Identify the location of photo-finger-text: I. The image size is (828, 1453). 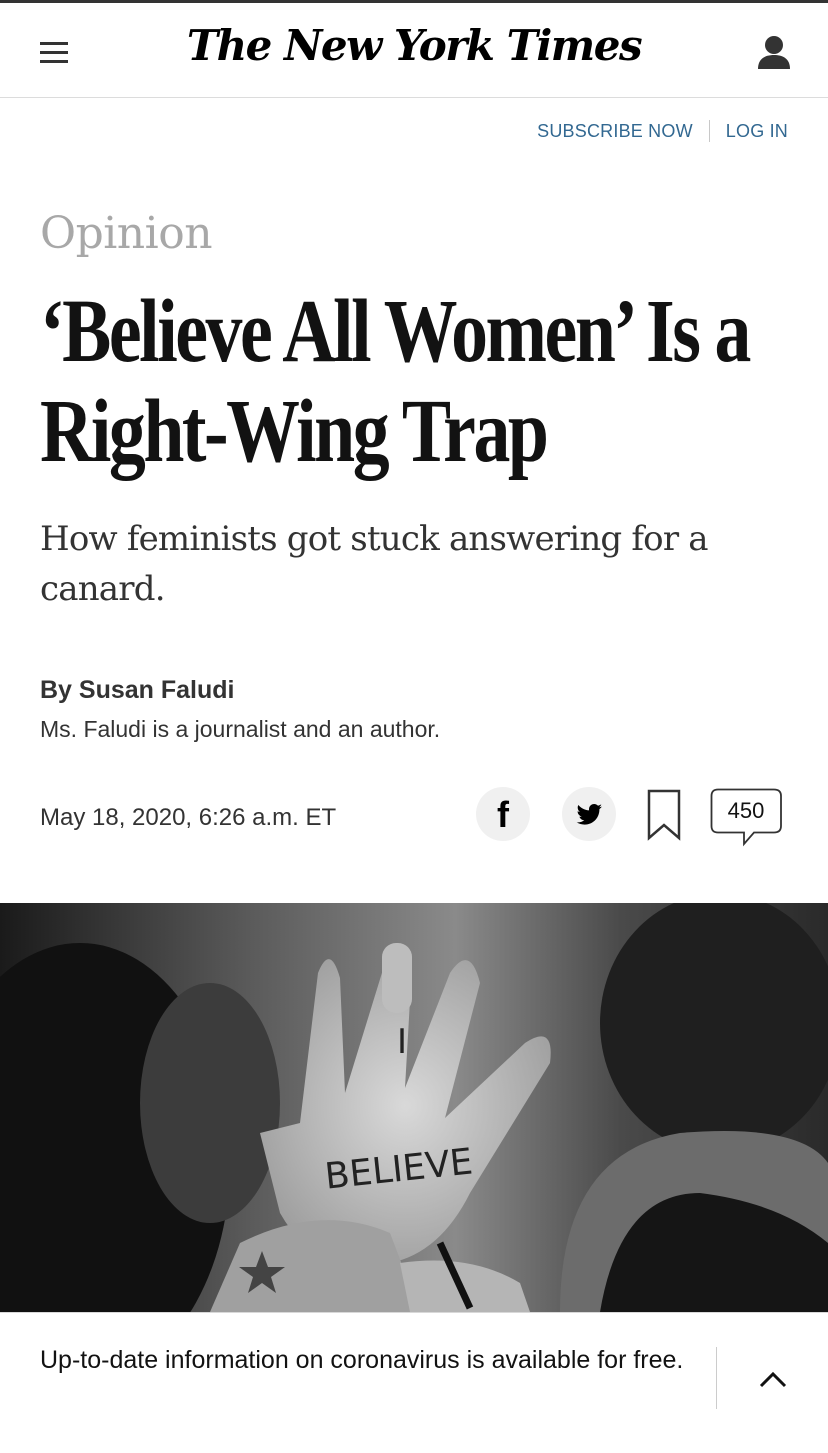
(402, 1042).